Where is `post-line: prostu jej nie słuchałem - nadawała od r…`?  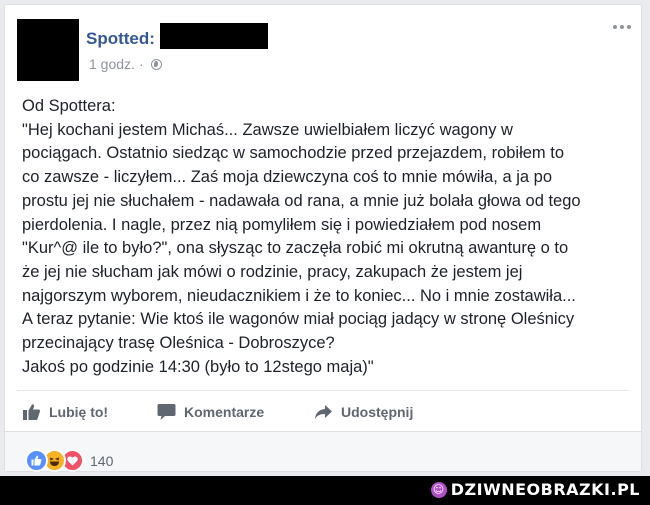 post-line: prostu jej nie słuchałem - nadawała od r… is located at coordinates (301, 200).